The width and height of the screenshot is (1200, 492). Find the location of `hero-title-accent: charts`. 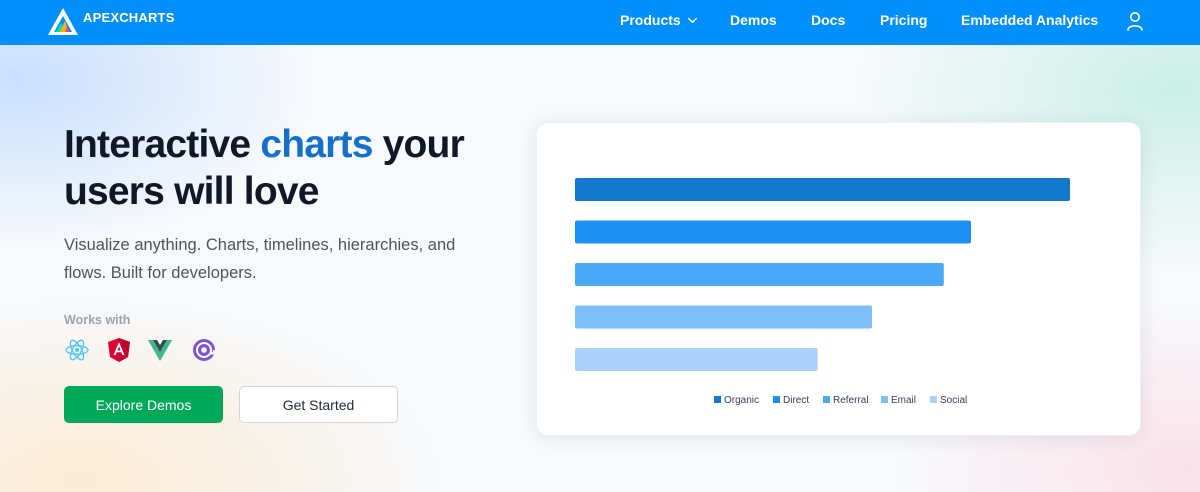

hero-title-accent: charts is located at coordinates (316, 144).